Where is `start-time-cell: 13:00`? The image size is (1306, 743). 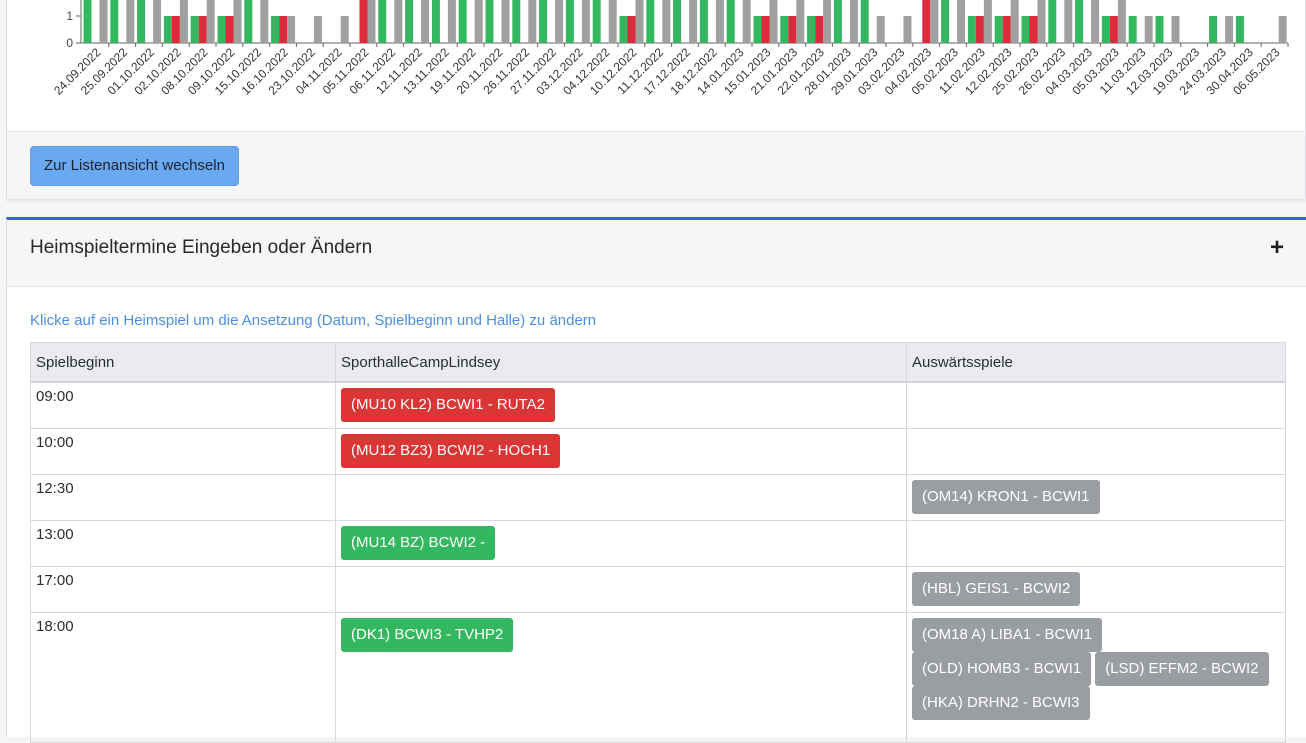 start-time-cell: 13:00 is located at coordinates (183, 543).